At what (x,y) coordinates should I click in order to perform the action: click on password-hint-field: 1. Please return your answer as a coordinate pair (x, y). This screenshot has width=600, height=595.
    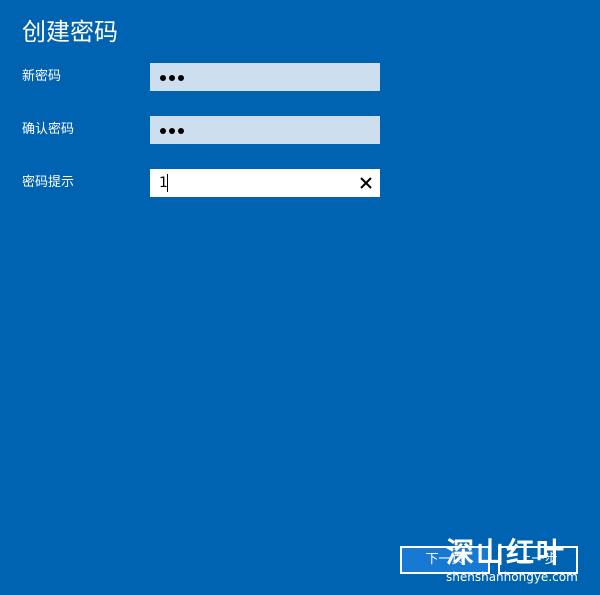
    Looking at the image, I should click on (265, 183).